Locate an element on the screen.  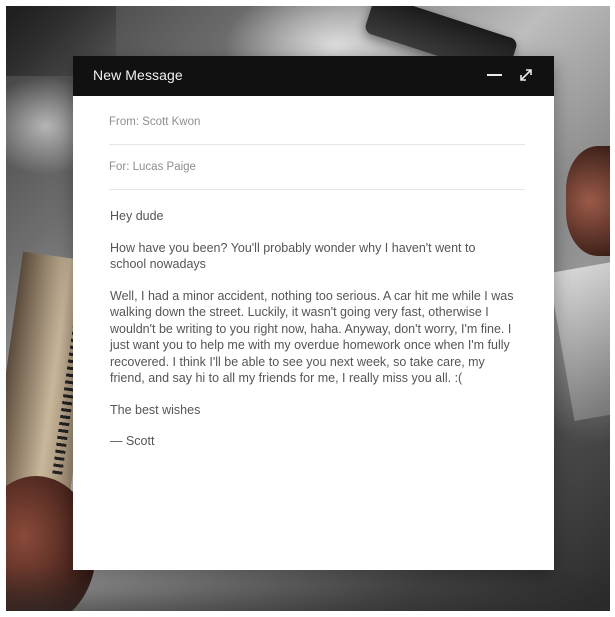
for-text: For: Lucas Paige is located at coordinates (152, 167).